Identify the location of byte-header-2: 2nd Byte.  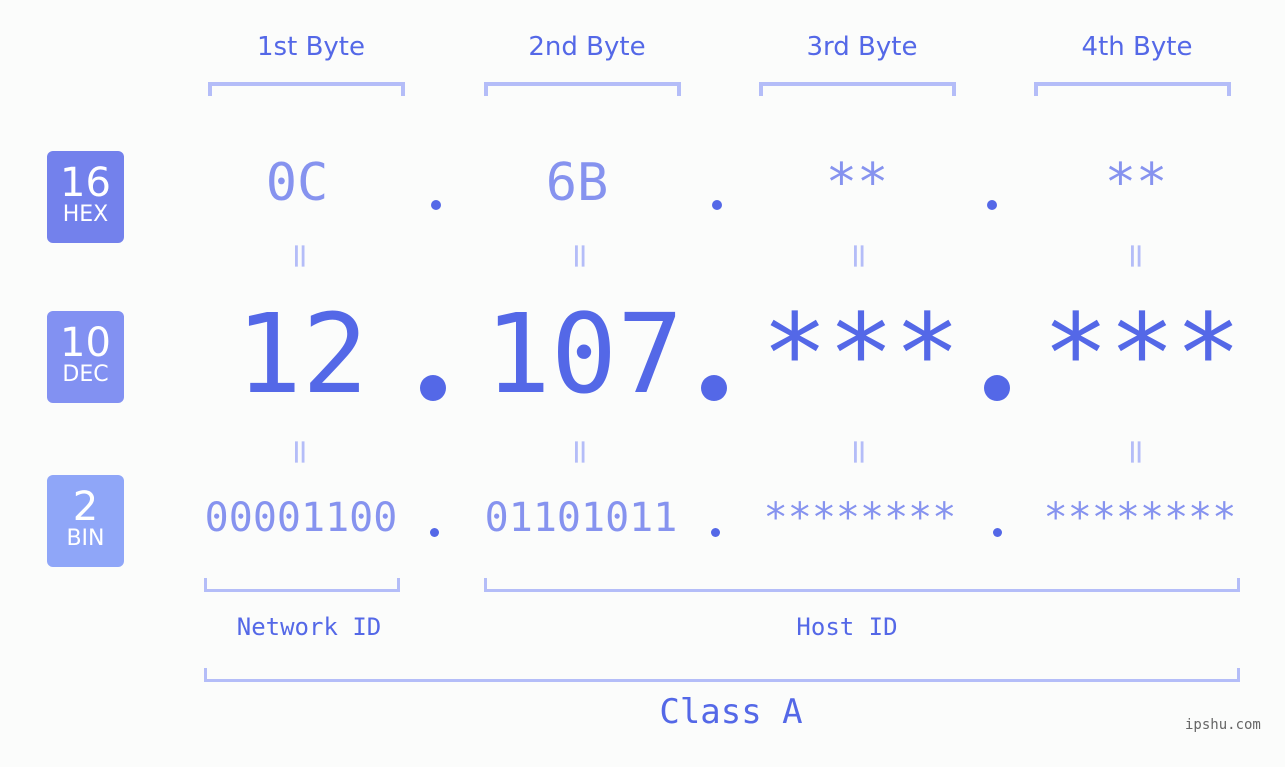
(587, 47).